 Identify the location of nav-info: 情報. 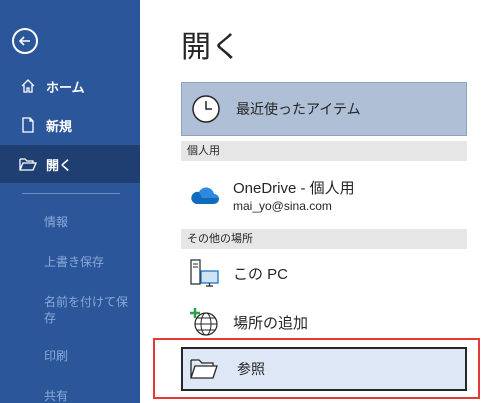
(56, 222).